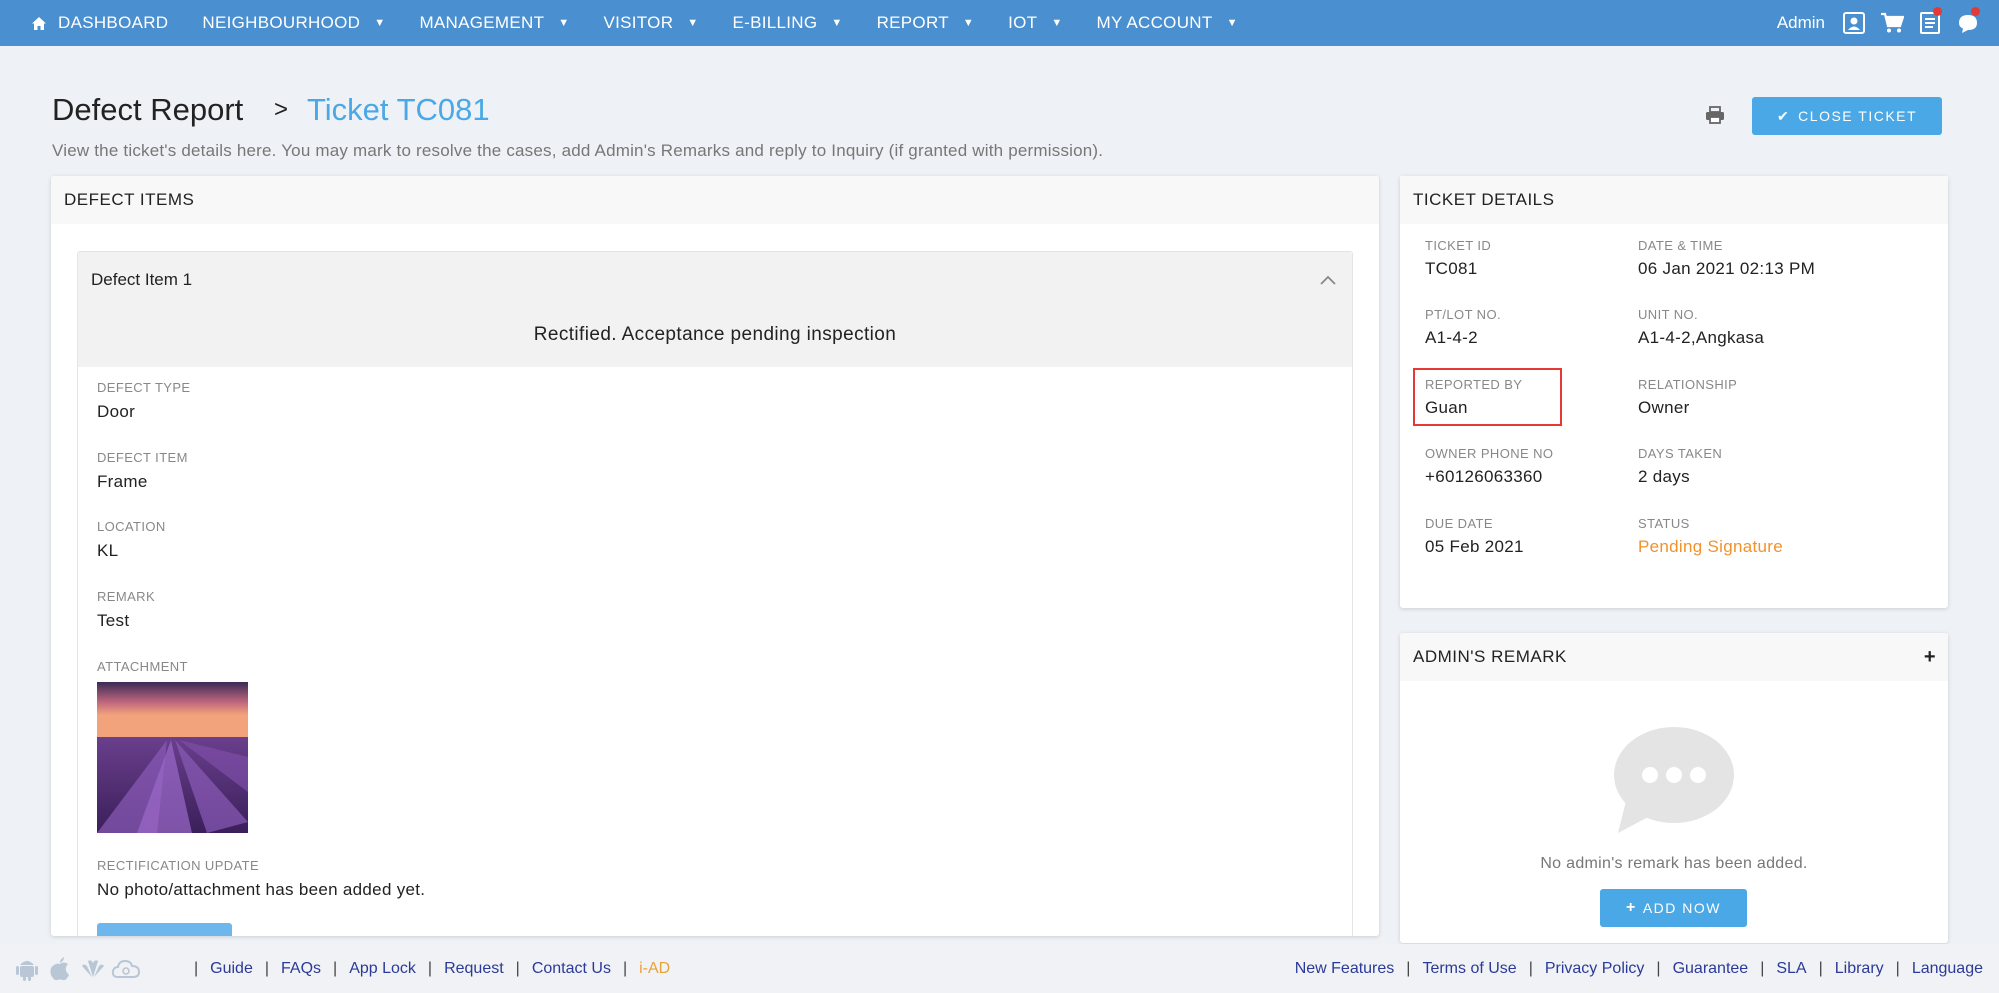 The height and width of the screenshot is (993, 1999). Describe the element at coordinates (301, 969) in the screenshot. I see `footer-link-faqs: FAQs` at that location.